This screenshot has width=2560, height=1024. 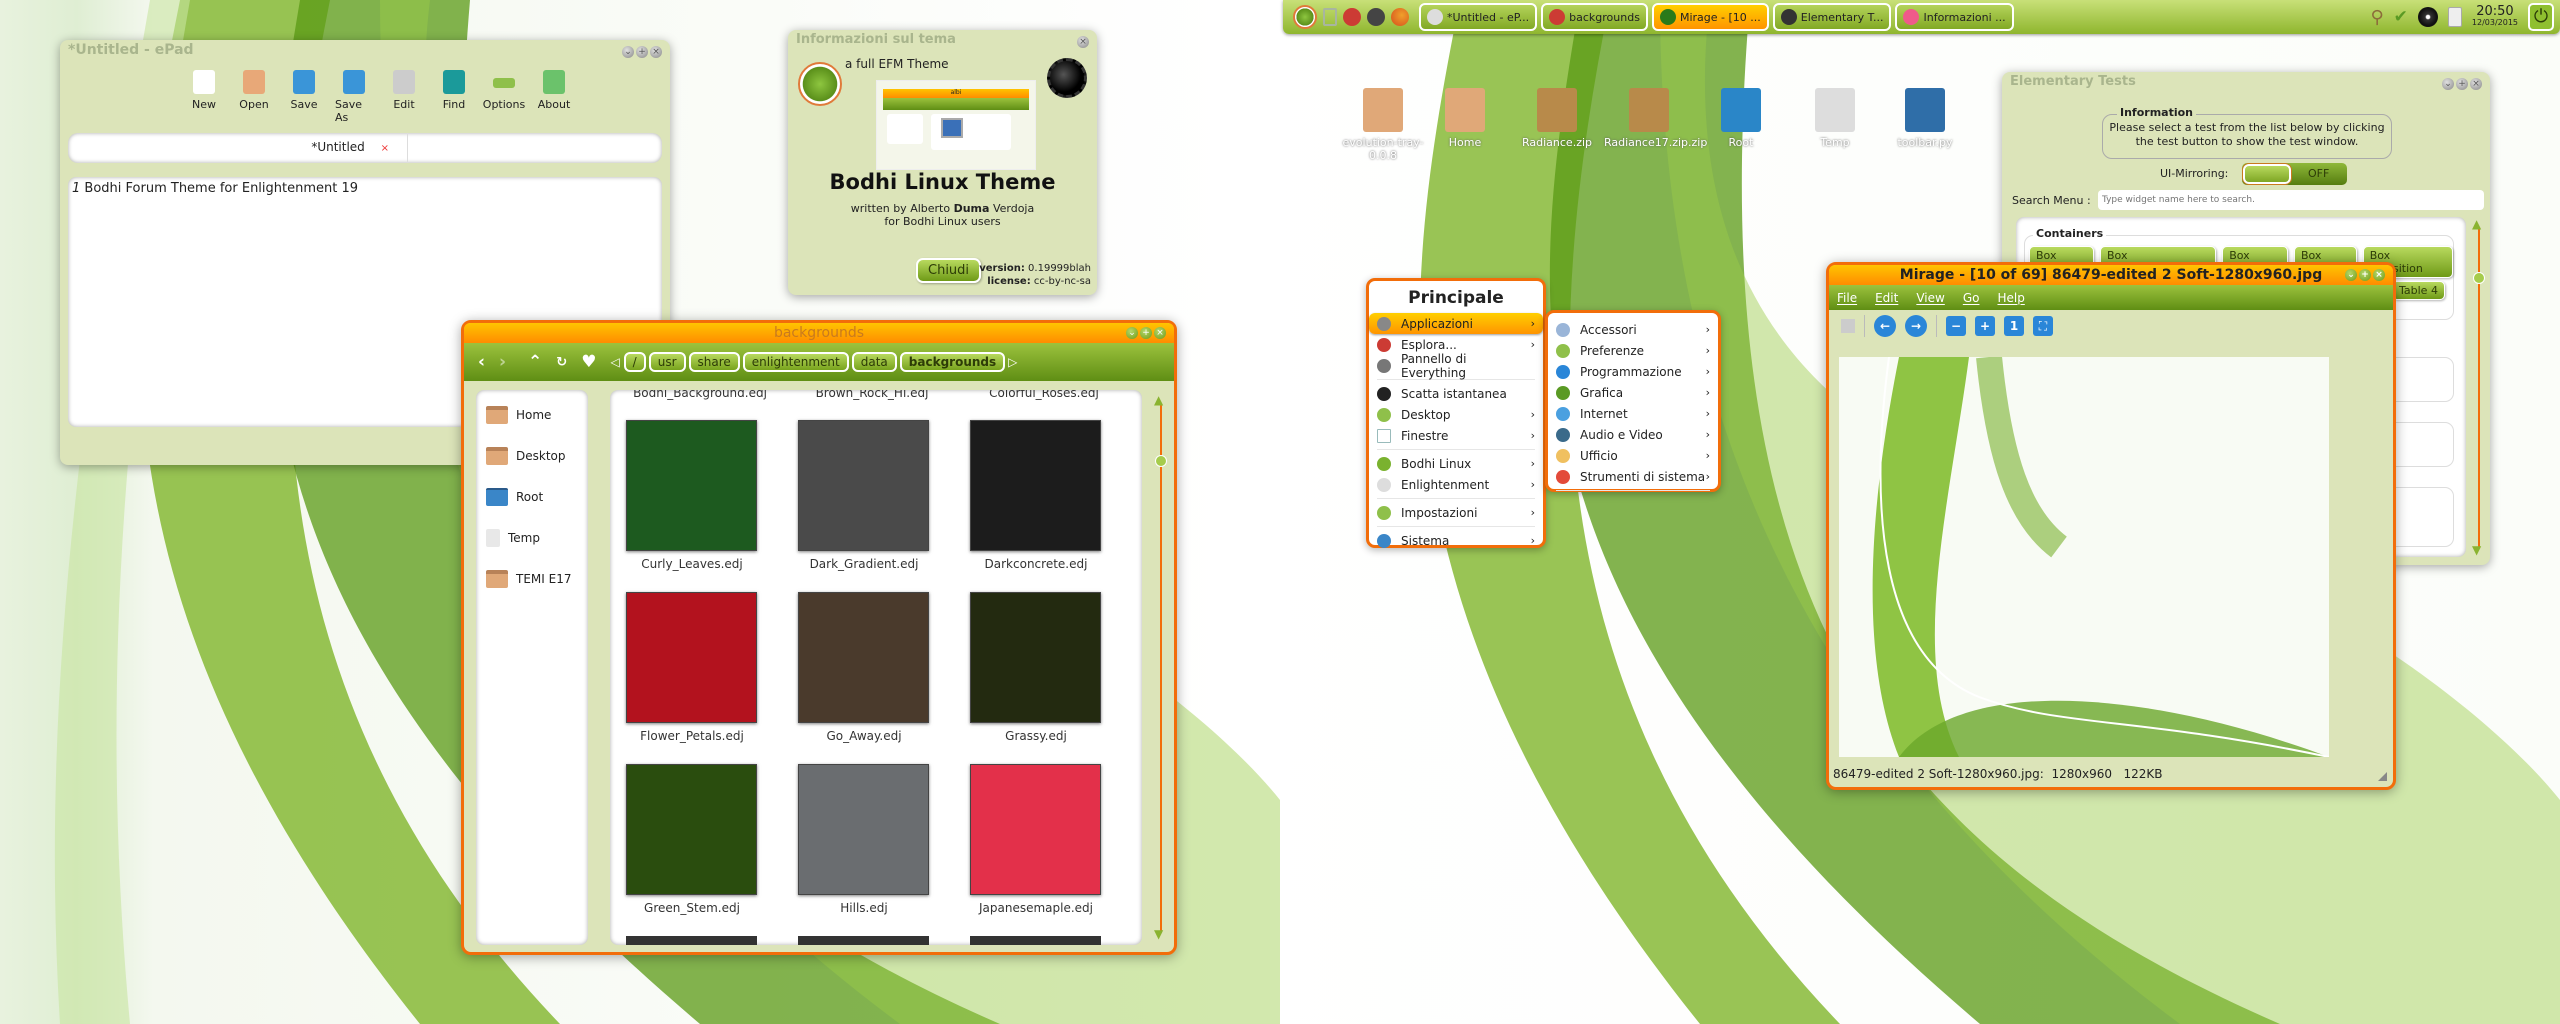 I want to click on resize-grip, so click(x=2382, y=776).